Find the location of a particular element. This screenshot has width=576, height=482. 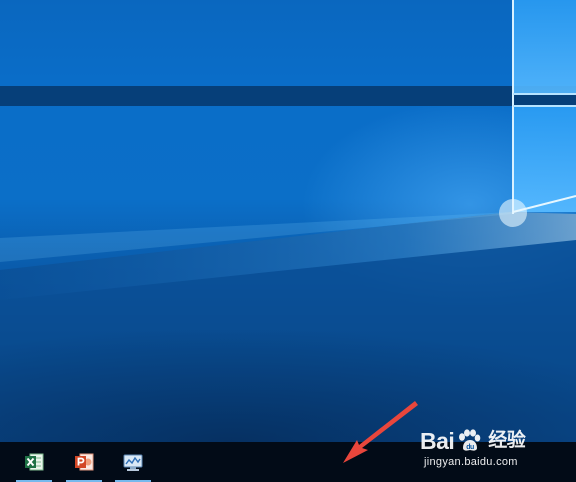

taskbar-monitor-app-button is located at coordinates (133, 462).